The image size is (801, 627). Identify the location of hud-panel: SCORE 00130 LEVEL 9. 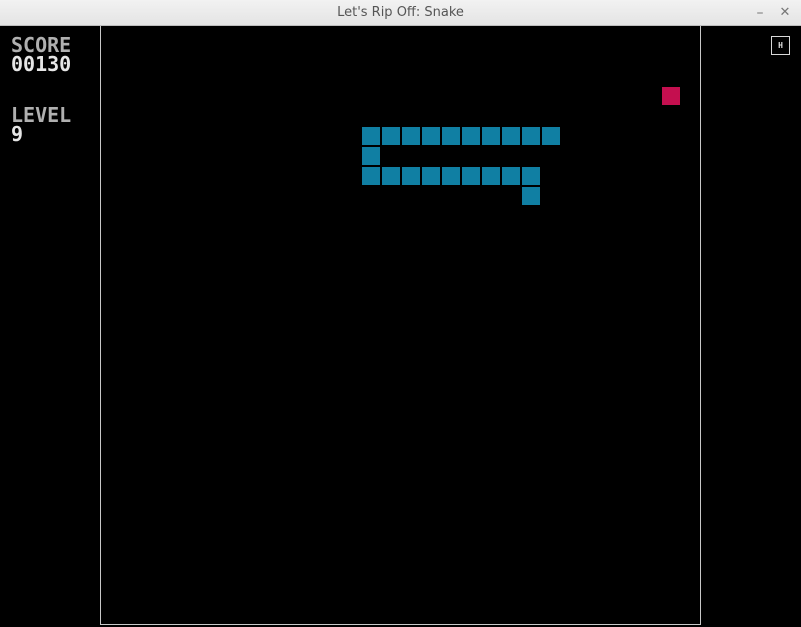
(50, 325).